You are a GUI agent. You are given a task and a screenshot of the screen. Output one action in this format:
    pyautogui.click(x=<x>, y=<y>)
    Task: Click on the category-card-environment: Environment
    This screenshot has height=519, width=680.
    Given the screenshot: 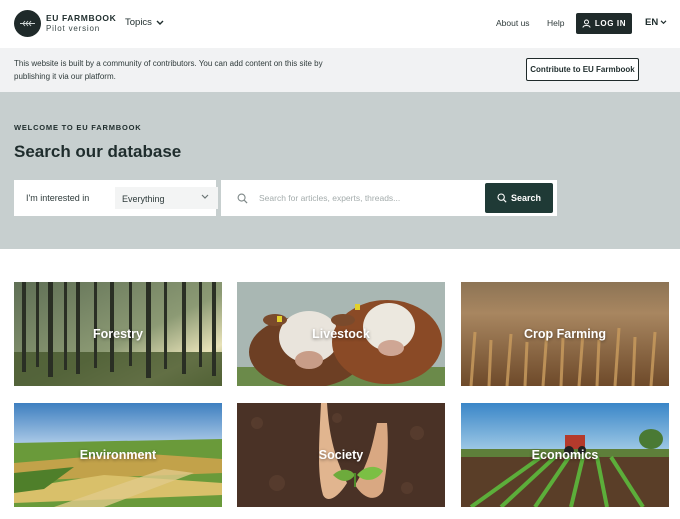 What is the action you would take?
    pyautogui.click(x=118, y=455)
    